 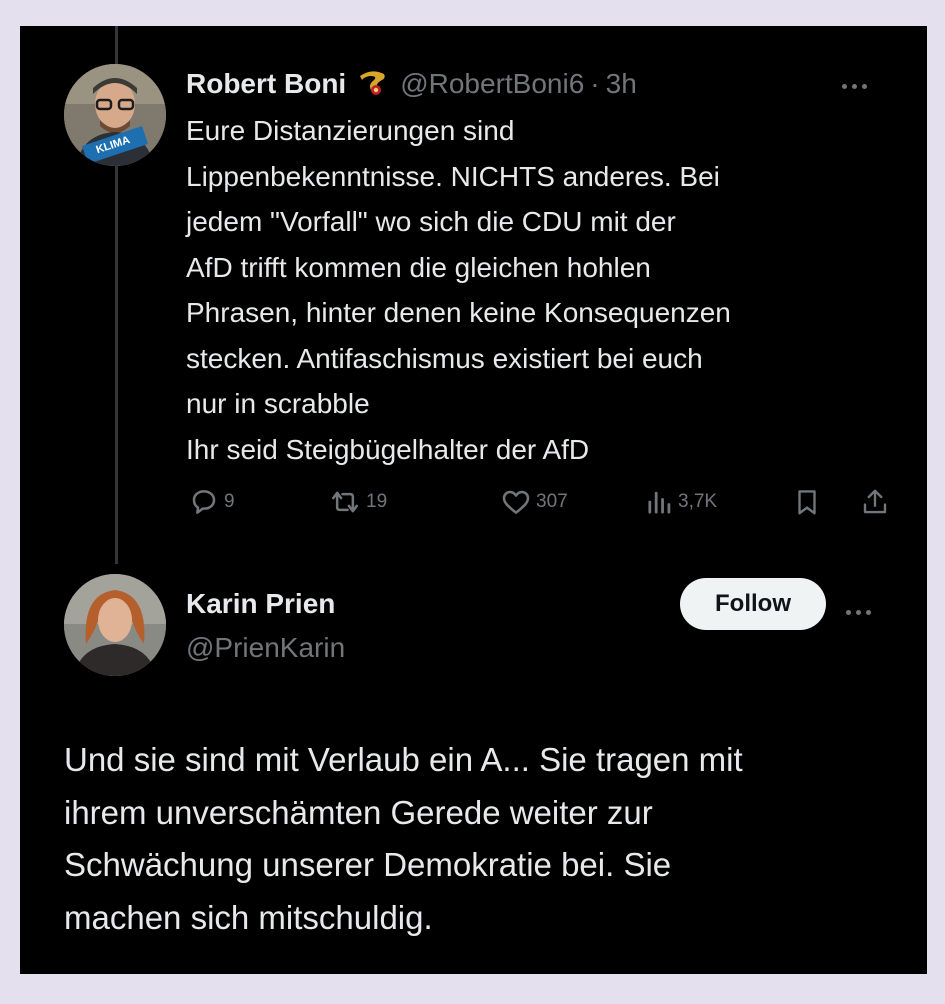 I want to click on like-button: 307, so click(x=534, y=502).